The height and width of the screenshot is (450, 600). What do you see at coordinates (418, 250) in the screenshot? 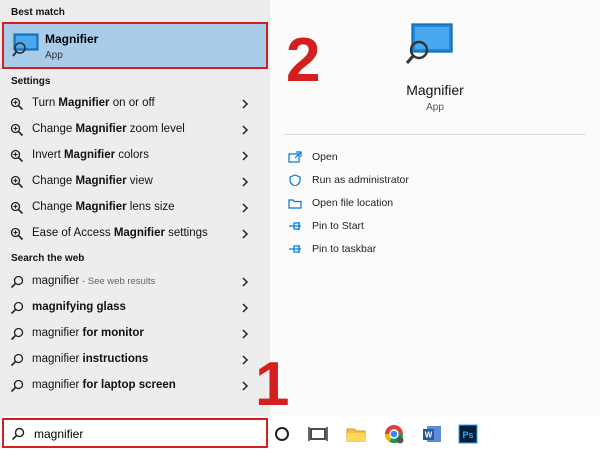
I see `action-pin-to-taskbar: Pin to taskbar` at bounding box center [418, 250].